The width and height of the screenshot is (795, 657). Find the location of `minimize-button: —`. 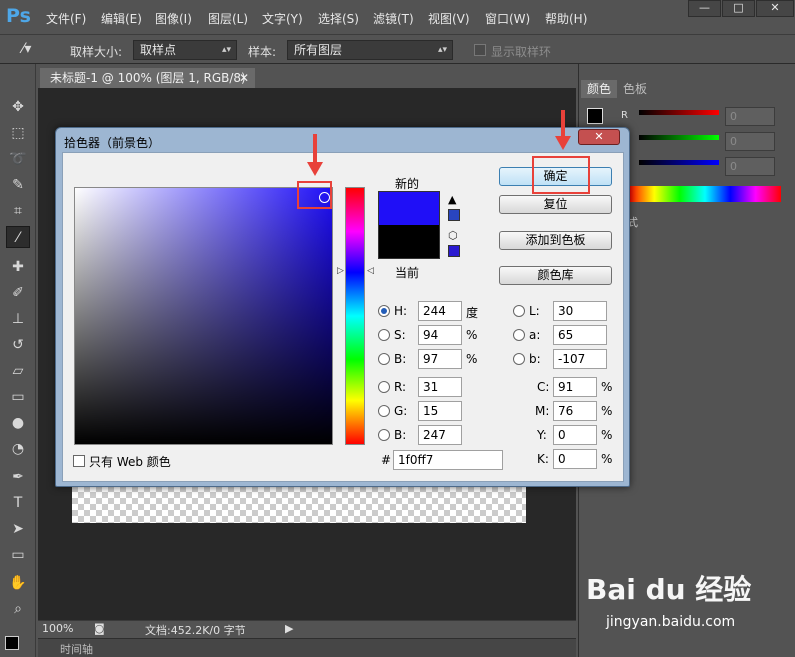

minimize-button: — is located at coordinates (704, 8).